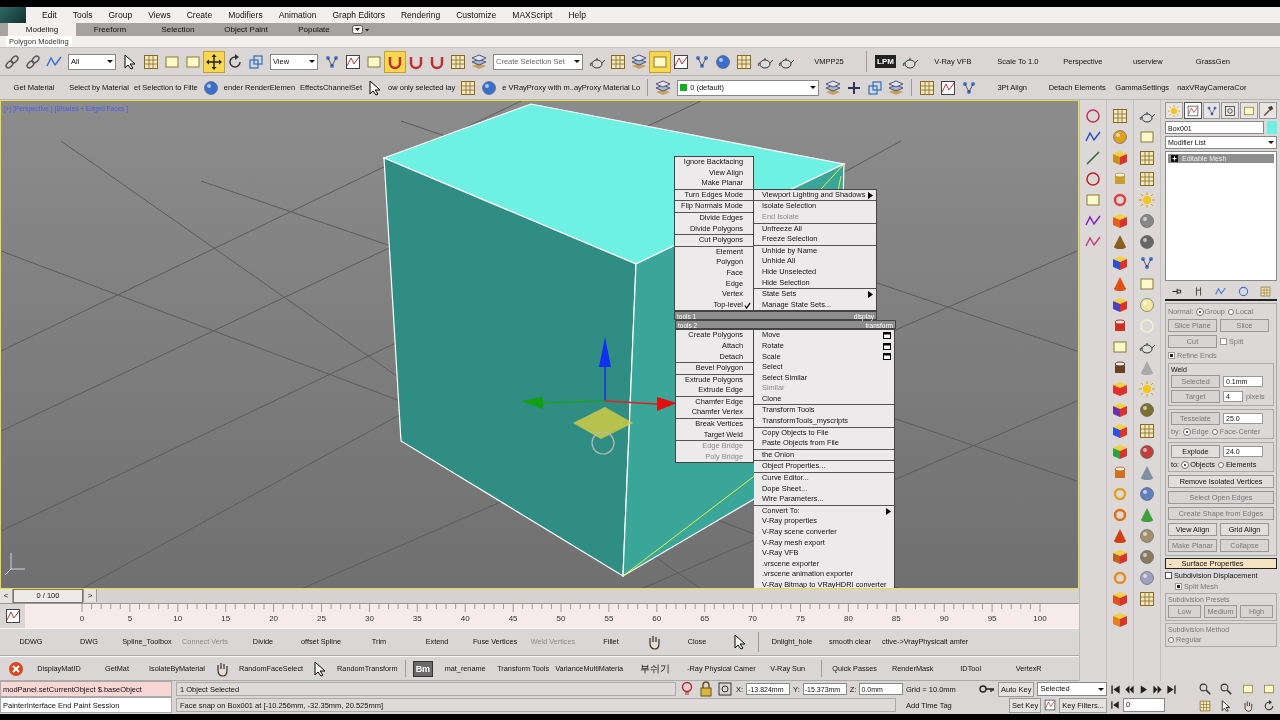 This screenshot has width=1280, height=720. I want to click on menu-item: Edit, so click(49, 15).